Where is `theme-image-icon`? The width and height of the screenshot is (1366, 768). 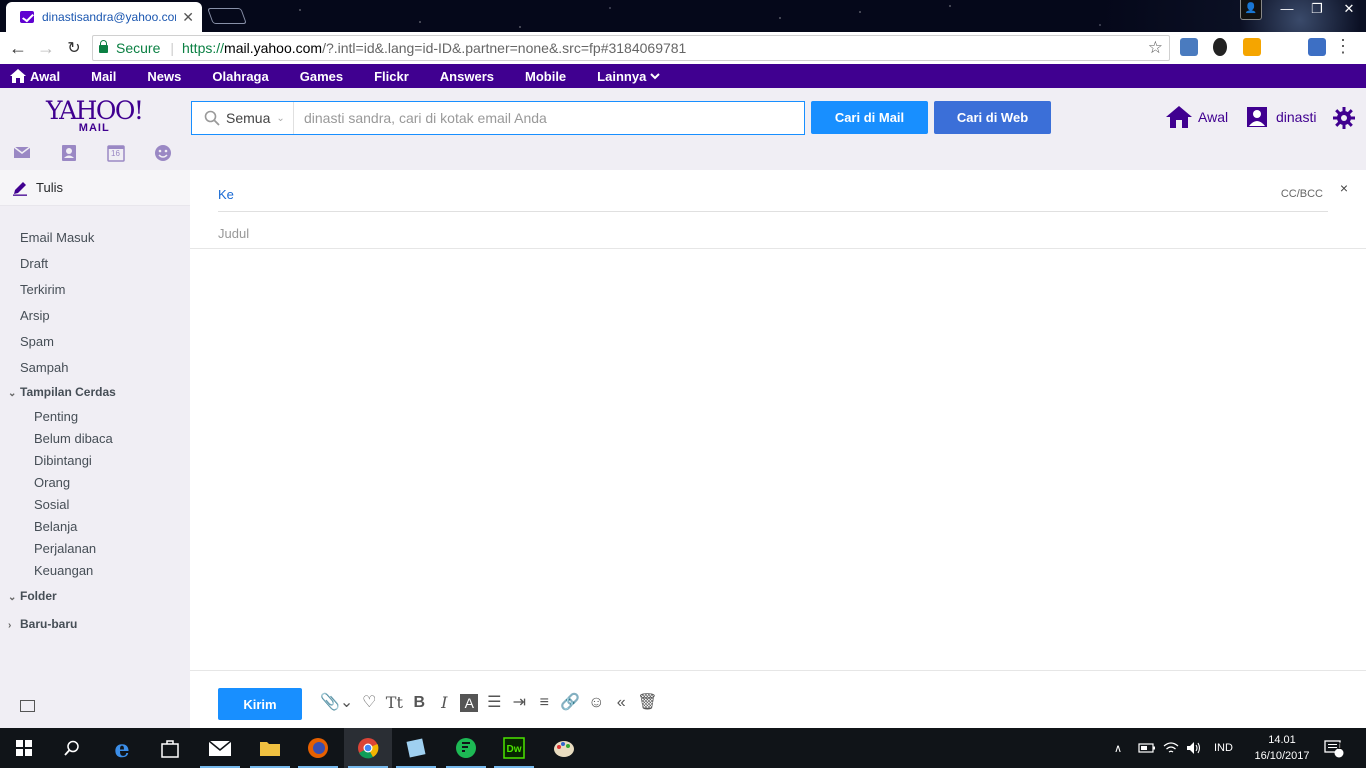
theme-image-icon is located at coordinates (27, 706).